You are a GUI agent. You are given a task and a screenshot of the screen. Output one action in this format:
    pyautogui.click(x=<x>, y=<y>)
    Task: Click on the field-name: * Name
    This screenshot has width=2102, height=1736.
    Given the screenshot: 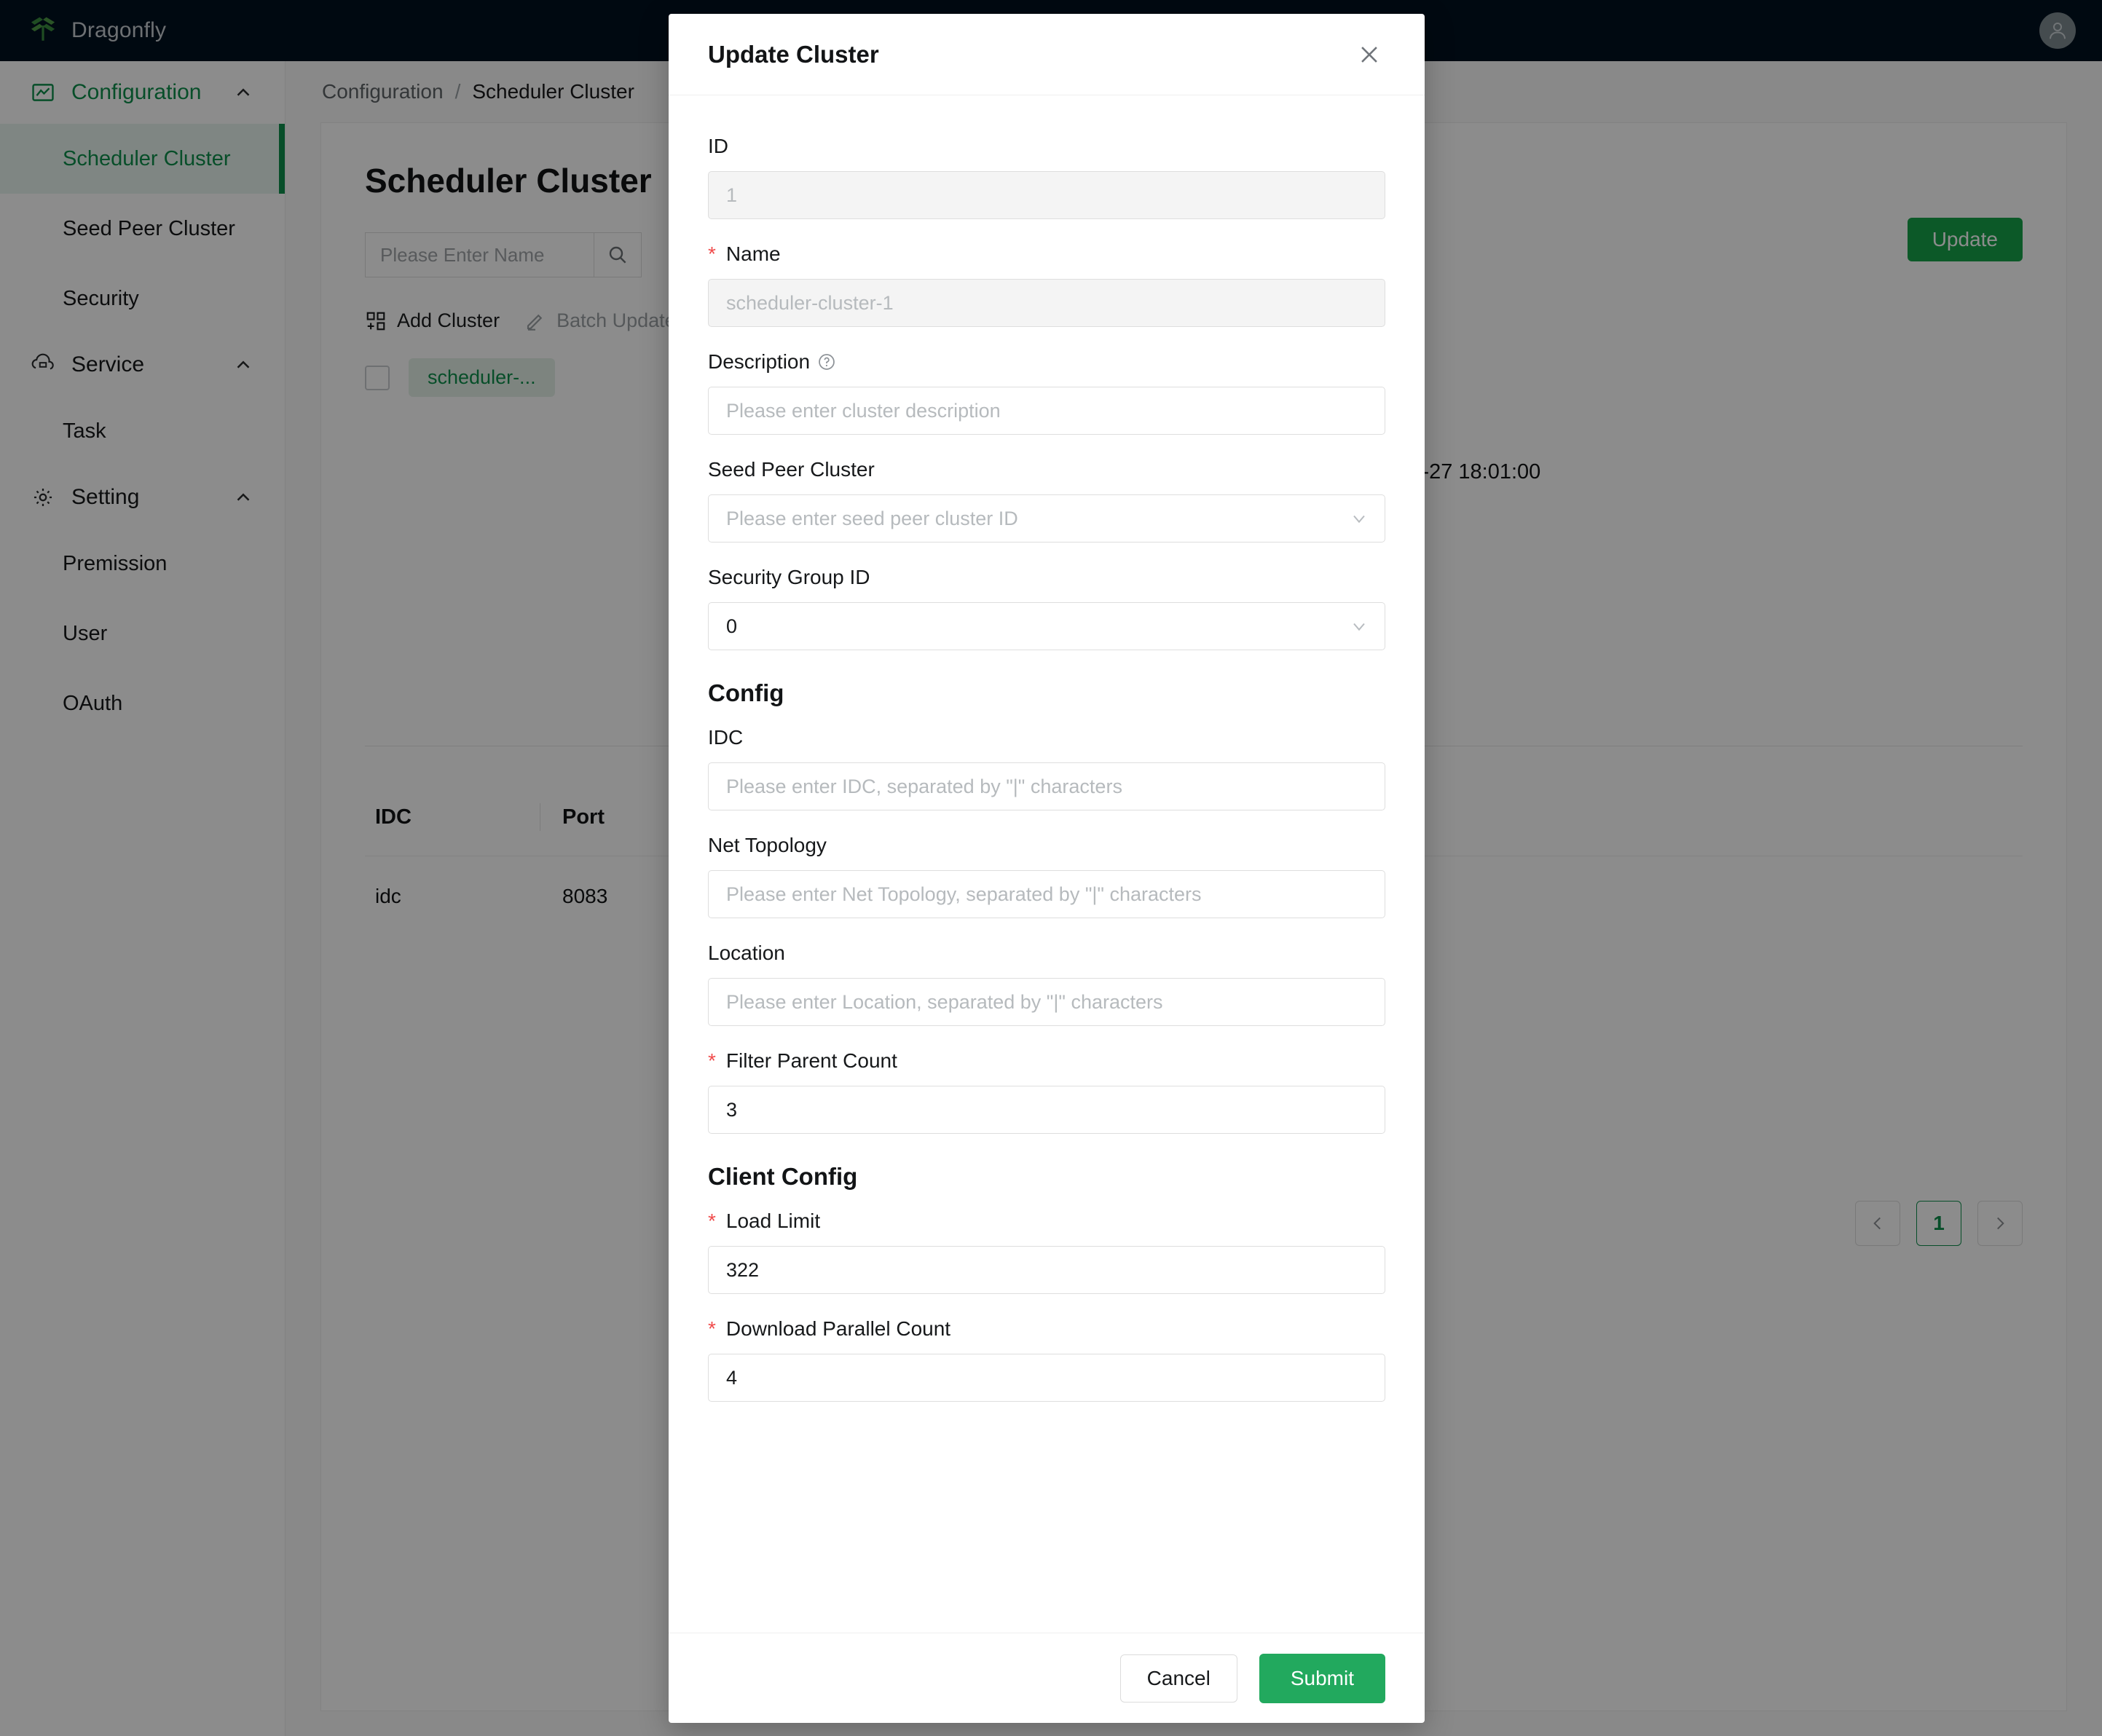 What is the action you would take?
    pyautogui.click(x=1046, y=284)
    